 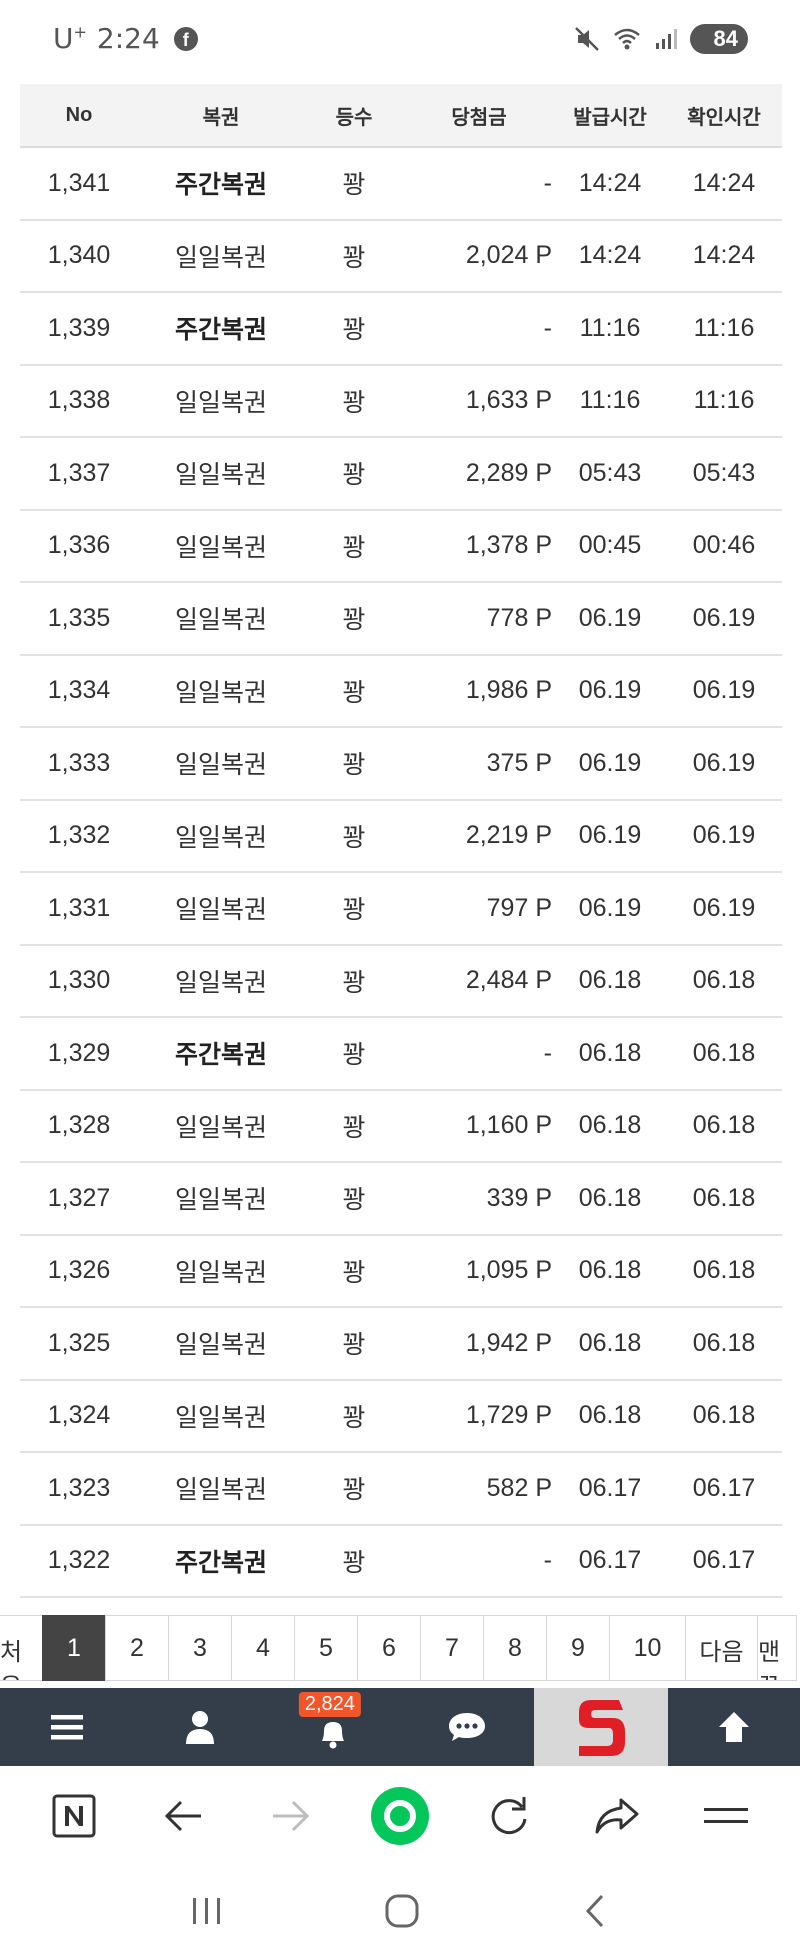 What do you see at coordinates (73, 1648) in the screenshot?
I see `page-1-button: 1` at bounding box center [73, 1648].